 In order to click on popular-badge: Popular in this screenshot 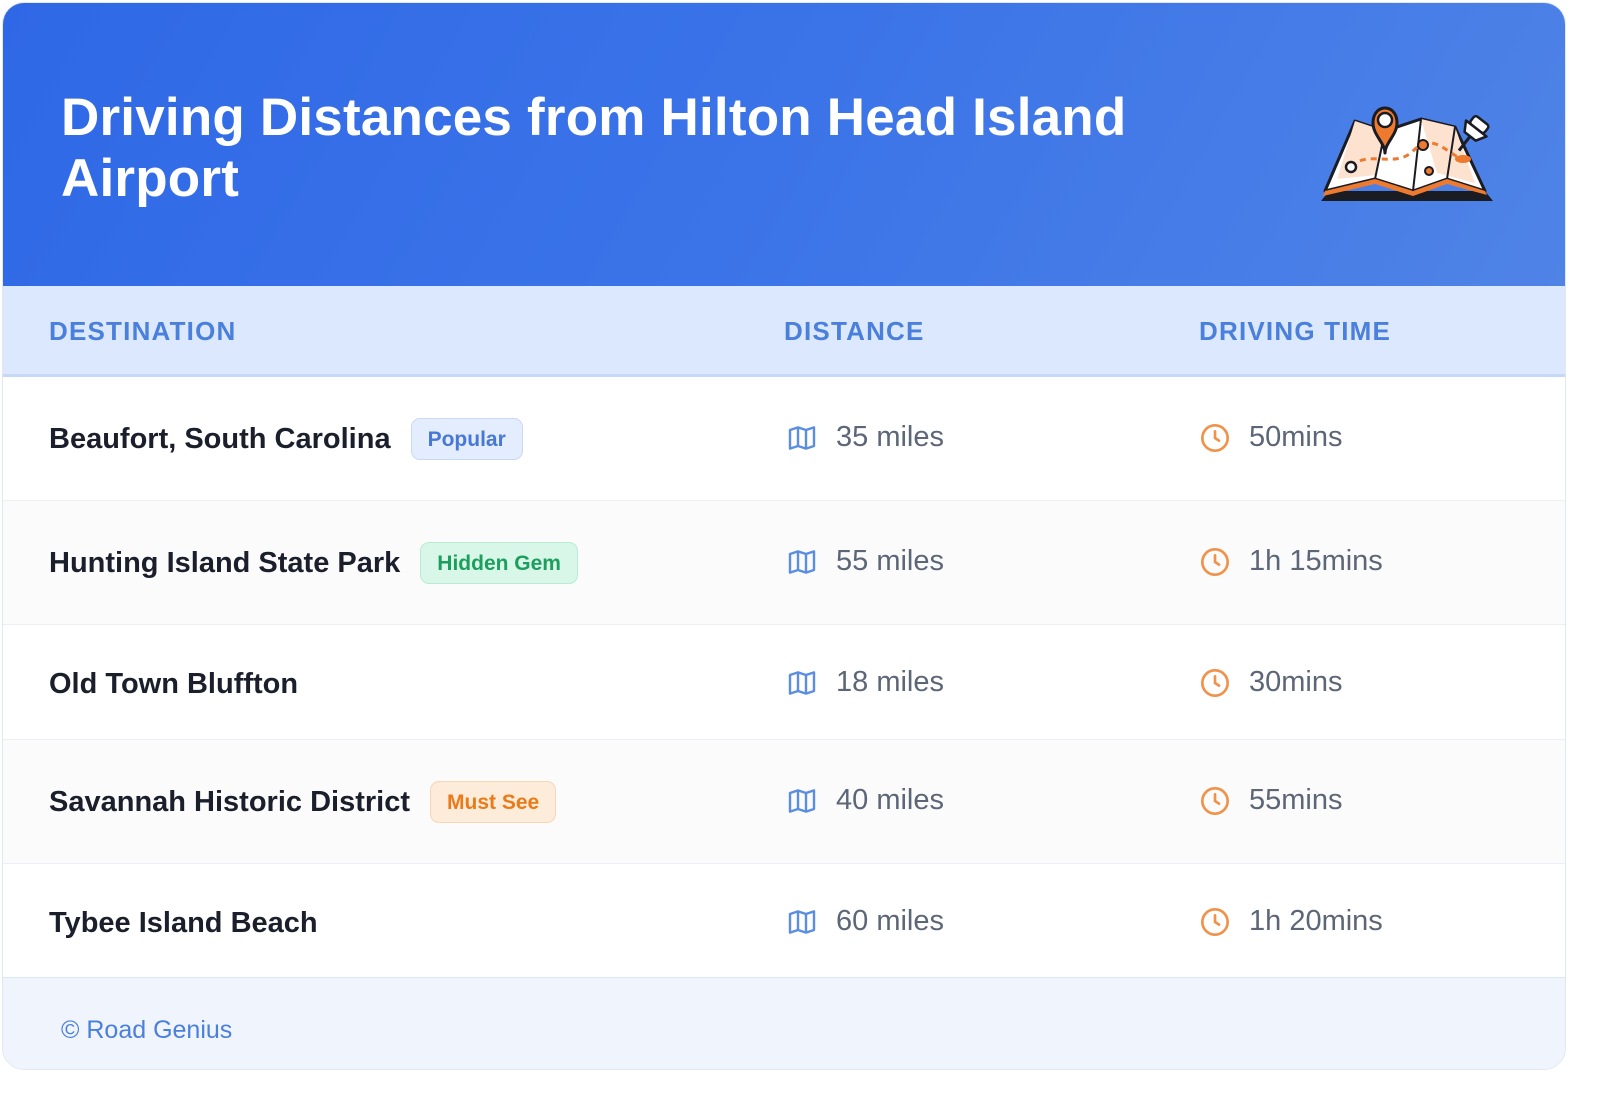, I will do `click(466, 439)`.